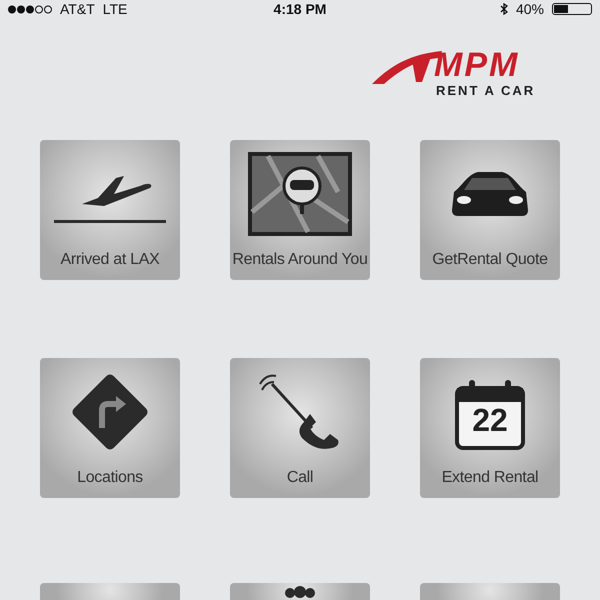  Describe the element at coordinates (77, 9) in the screenshot. I see `carrier-name: AT&T` at that location.